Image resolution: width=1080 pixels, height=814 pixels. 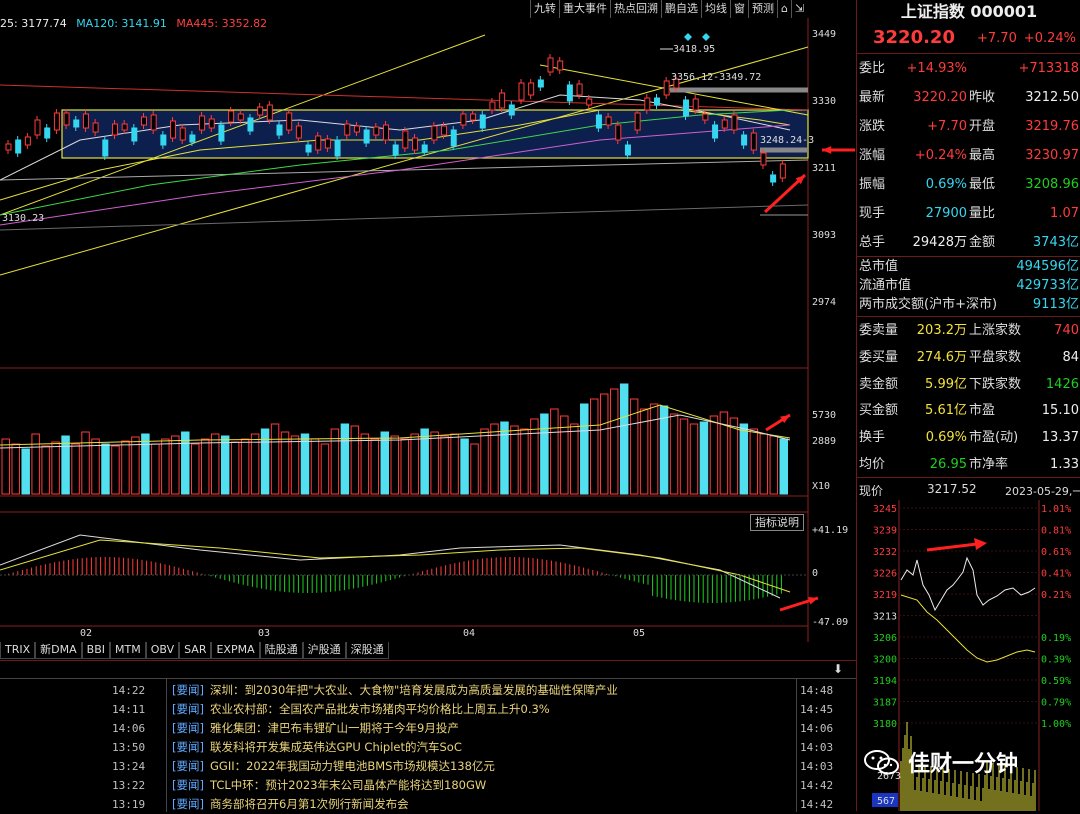 I want to click on current-price: 3220.20, so click(x=914, y=37).